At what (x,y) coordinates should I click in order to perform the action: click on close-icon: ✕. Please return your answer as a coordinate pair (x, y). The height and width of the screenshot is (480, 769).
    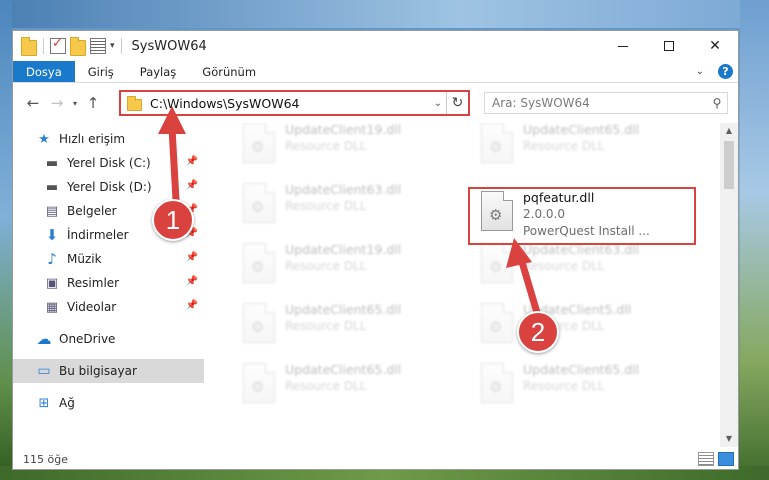
    Looking at the image, I should click on (715, 46).